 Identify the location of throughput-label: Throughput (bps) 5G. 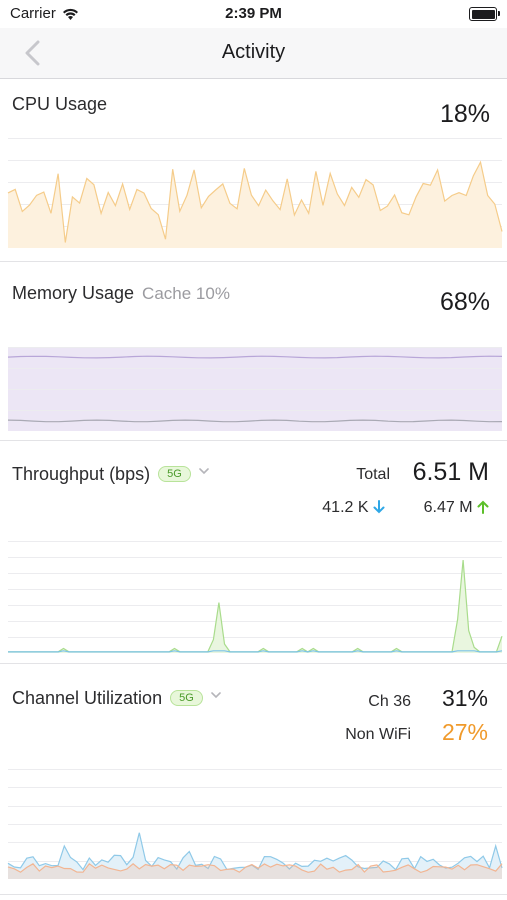
(110, 474).